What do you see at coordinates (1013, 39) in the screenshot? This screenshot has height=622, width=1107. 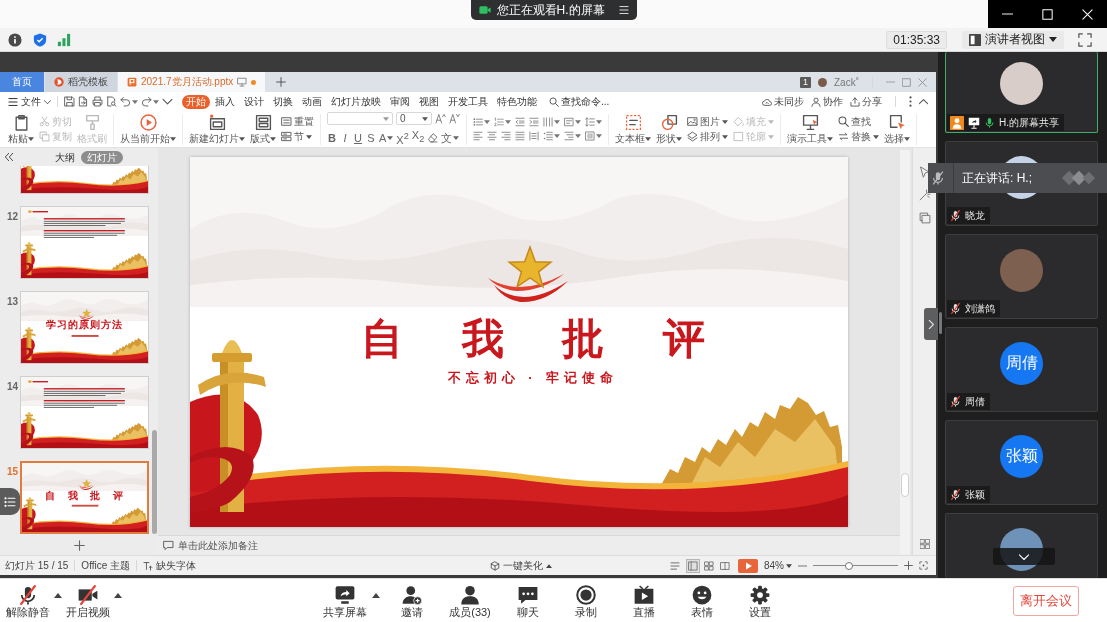 I see `view-mode-dropdown: 演讲者视图` at bounding box center [1013, 39].